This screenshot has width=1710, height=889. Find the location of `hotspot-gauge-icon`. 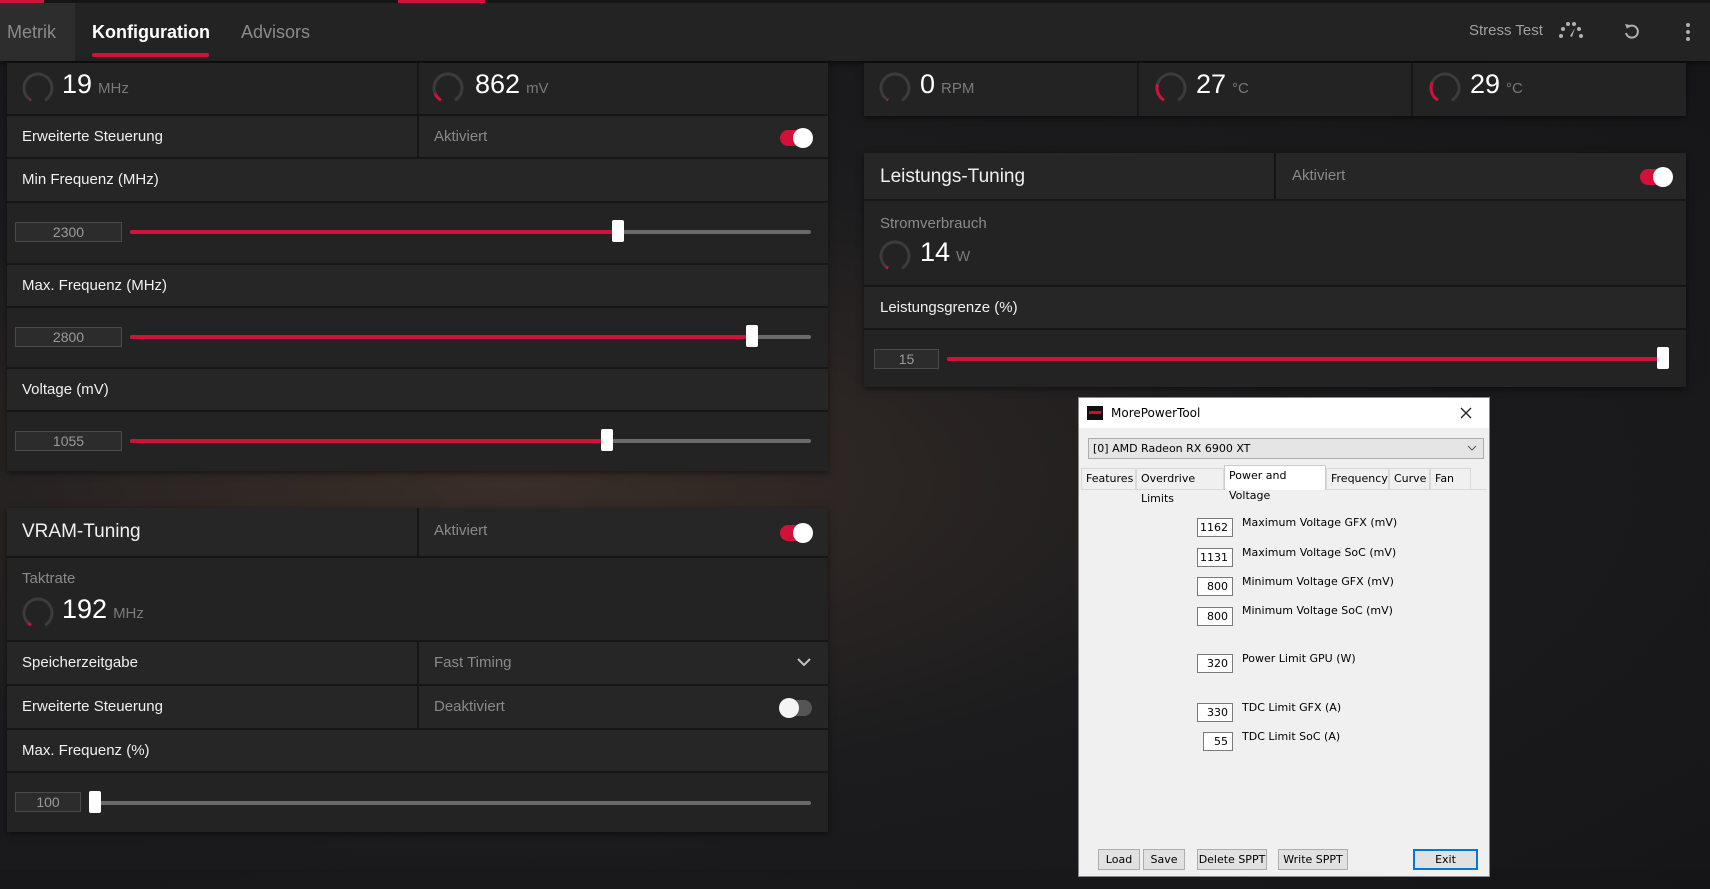

hotspot-gauge-icon is located at coordinates (1445, 88).